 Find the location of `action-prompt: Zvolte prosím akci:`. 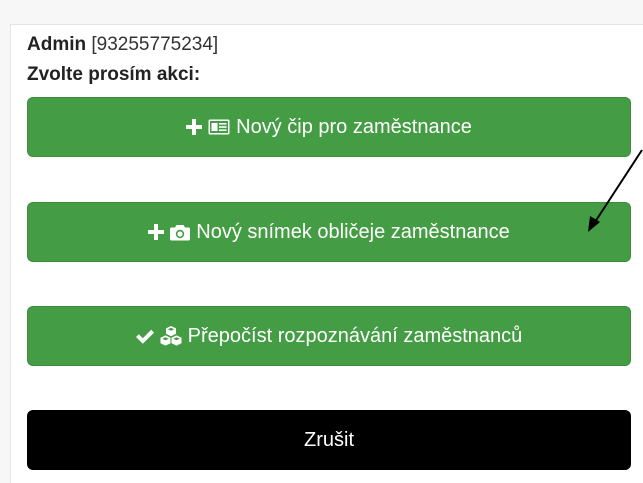

action-prompt: Zvolte prosím akci: is located at coordinates (114, 74).